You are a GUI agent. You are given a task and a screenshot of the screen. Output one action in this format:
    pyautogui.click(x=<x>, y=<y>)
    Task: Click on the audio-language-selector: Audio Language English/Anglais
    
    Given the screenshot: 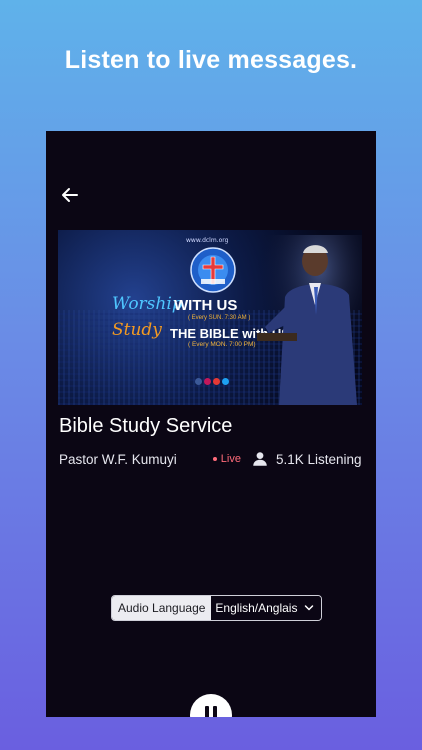 What is the action you would take?
    pyautogui.click(x=217, y=608)
    